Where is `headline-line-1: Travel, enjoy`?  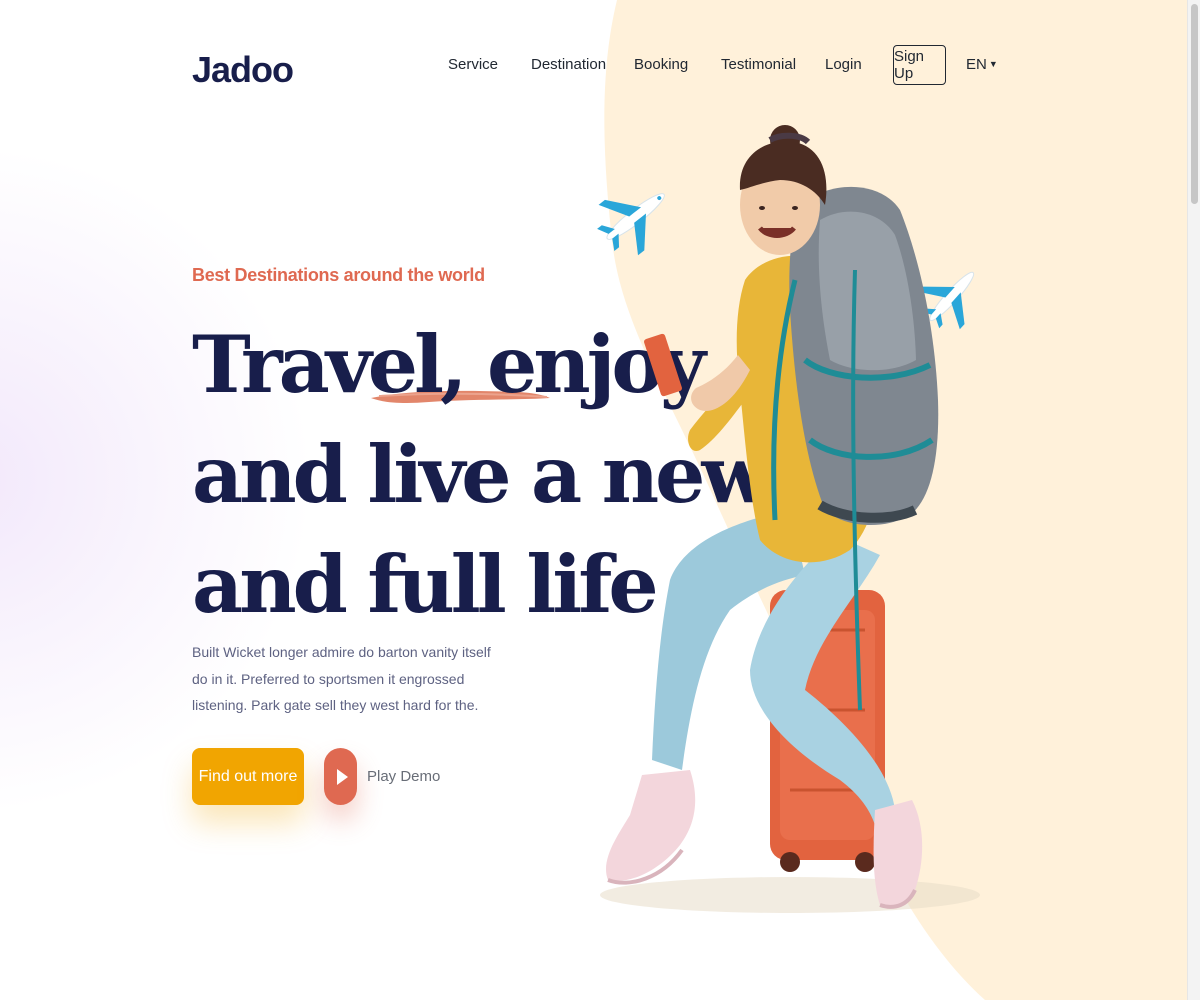
headline-line-1: Travel, enjoy is located at coordinates (449, 364).